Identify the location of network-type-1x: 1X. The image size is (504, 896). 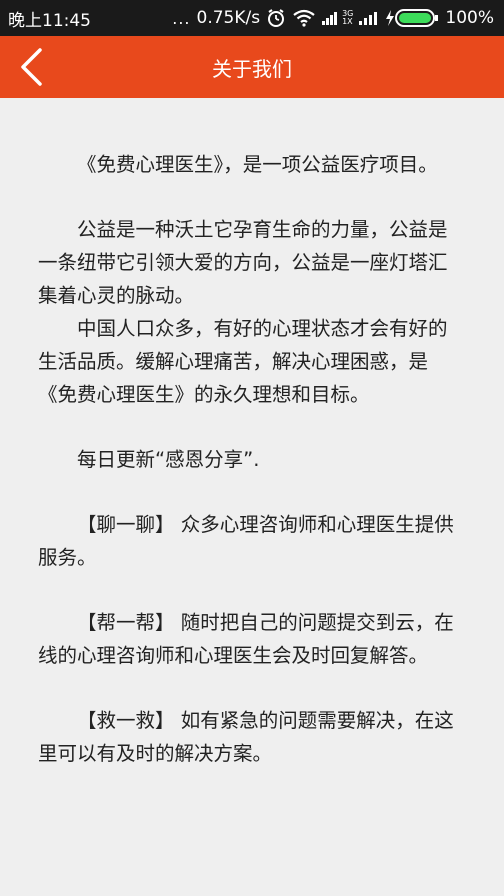
(347, 21).